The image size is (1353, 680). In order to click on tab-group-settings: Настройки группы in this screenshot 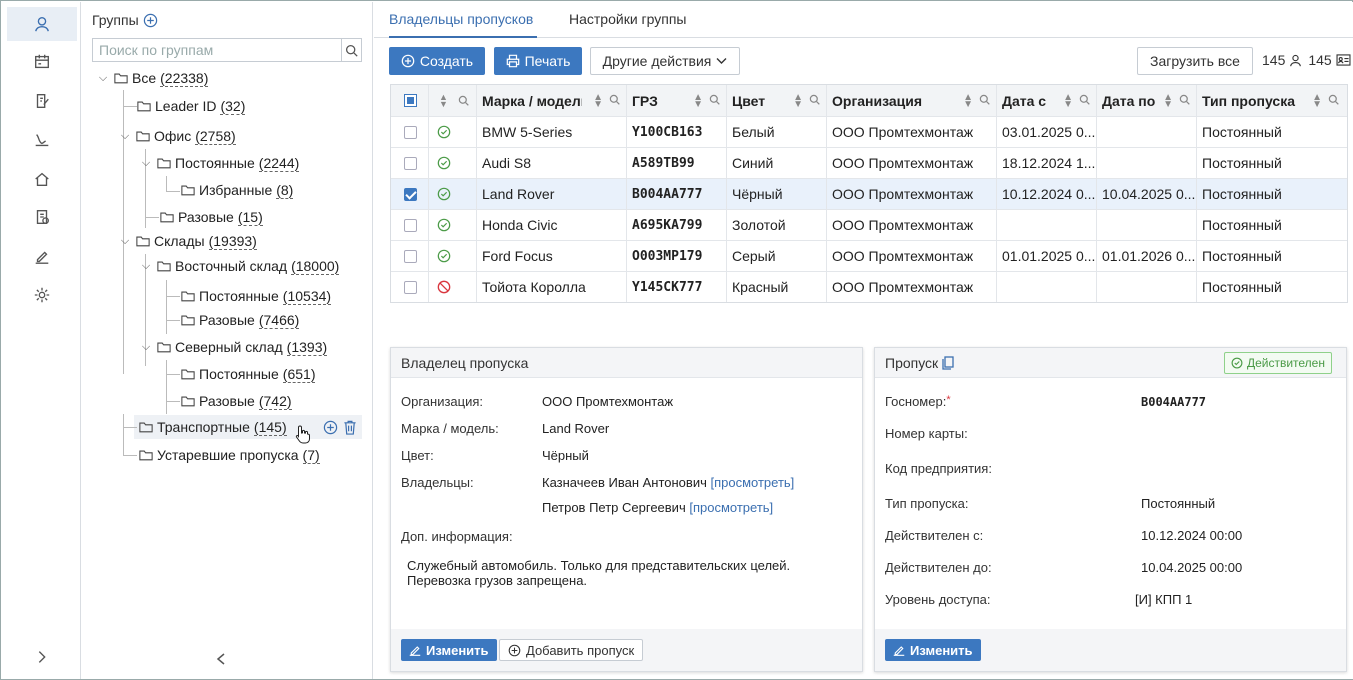, I will do `click(628, 19)`.